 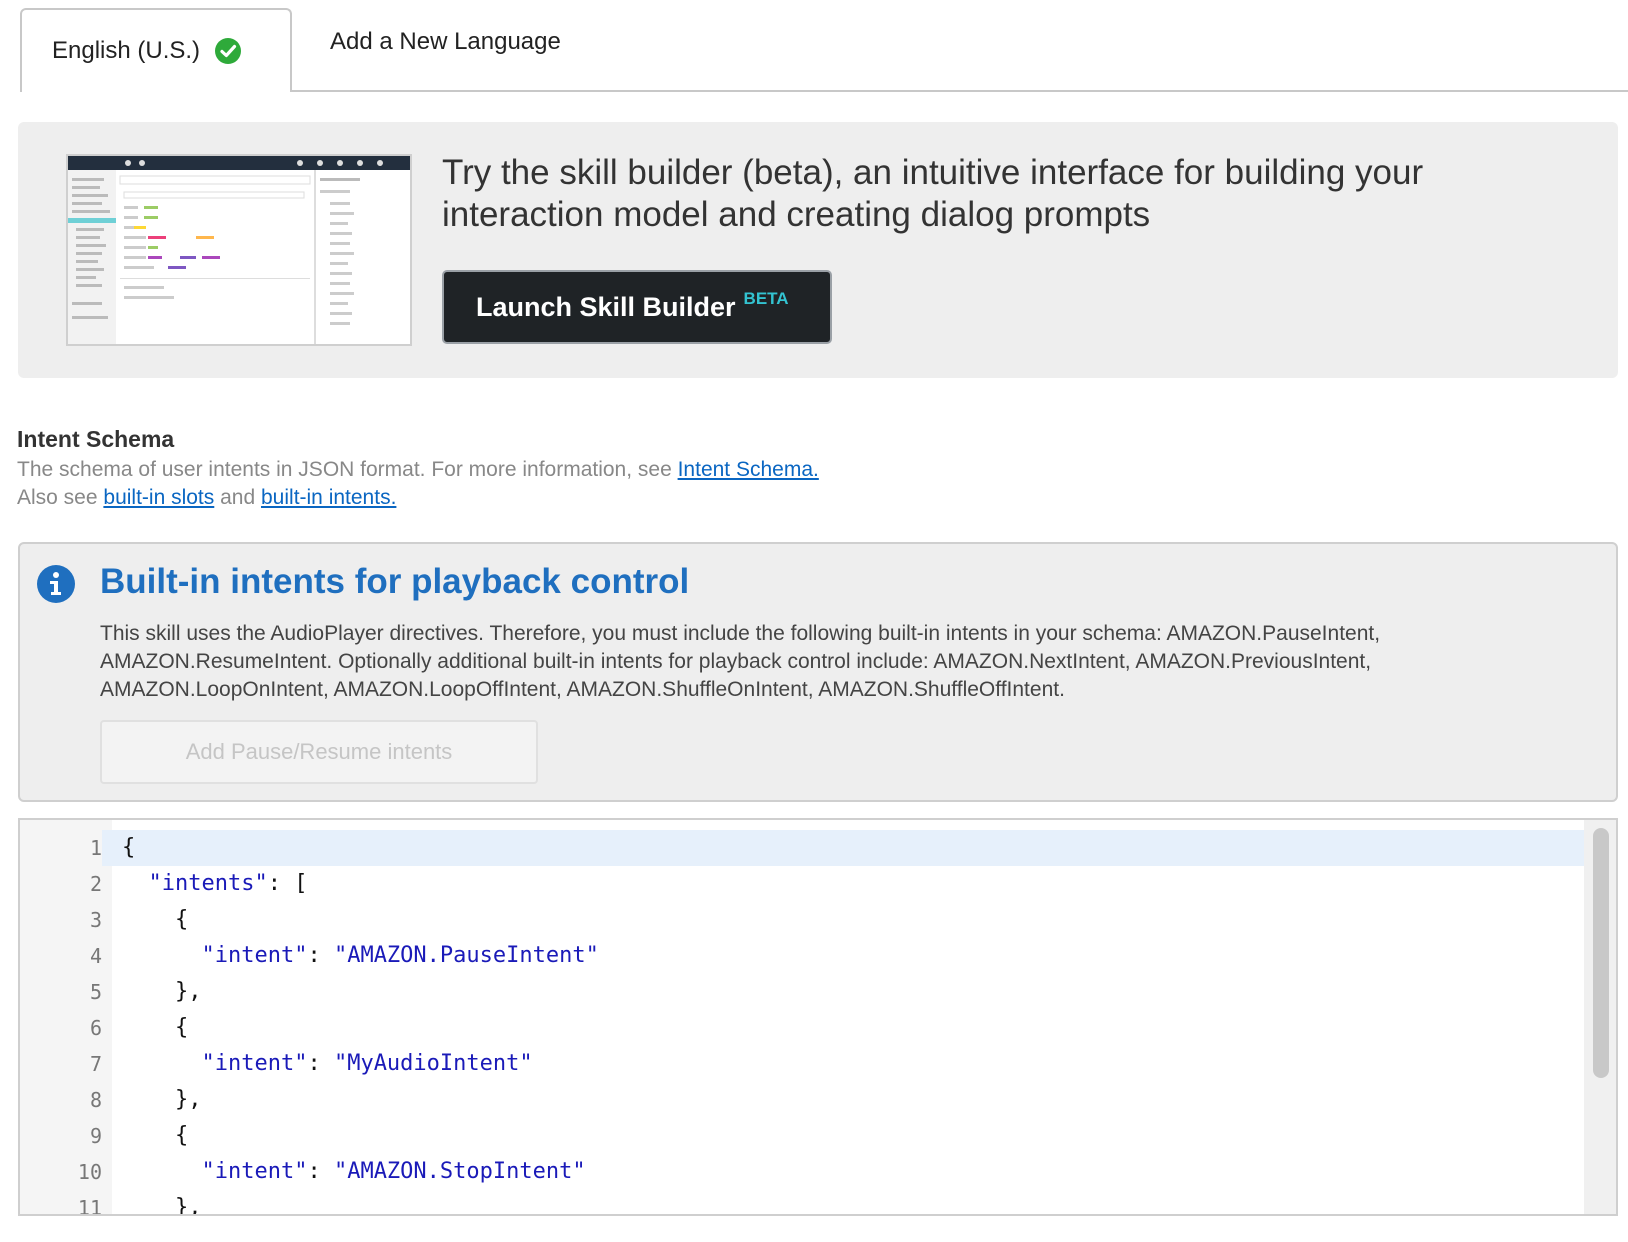 I want to click on json-value: "MyAudioIntent", so click(x=433, y=1063).